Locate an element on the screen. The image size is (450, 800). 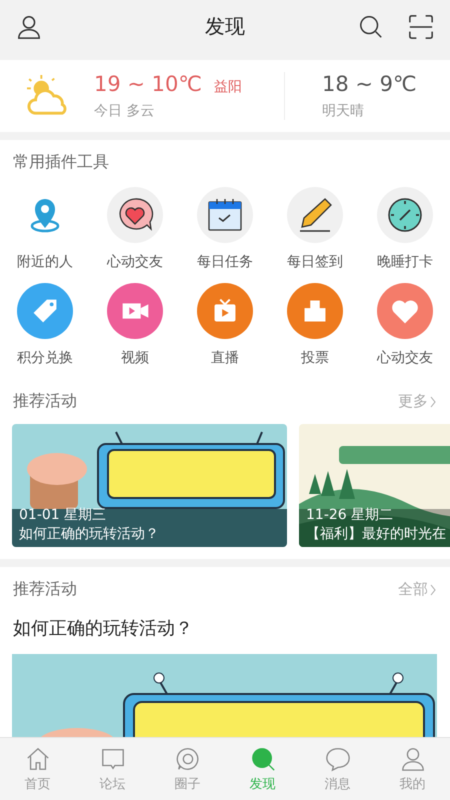
plugin-tool: 每日签到 is located at coordinates (315, 229).